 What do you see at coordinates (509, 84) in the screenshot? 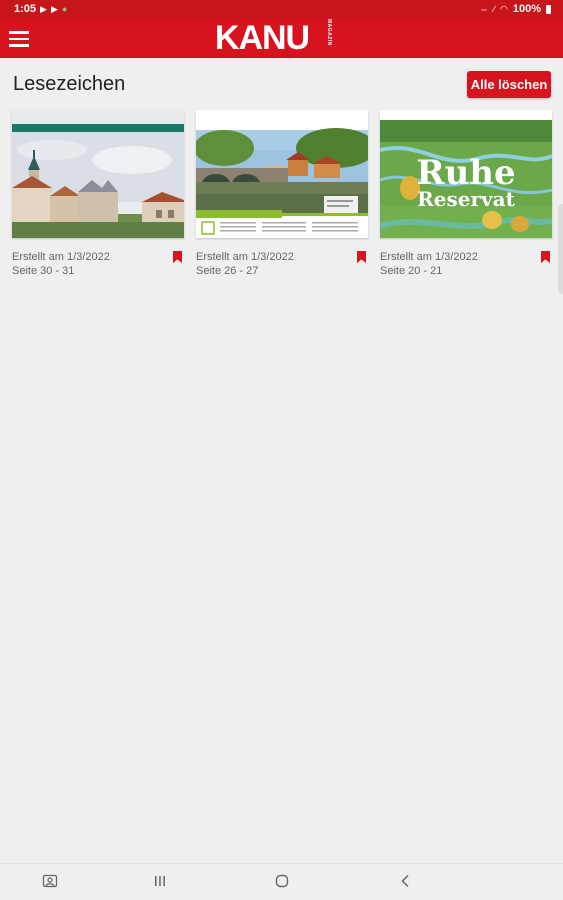
I see `clear-all-button: Alle löschen` at bounding box center [509, 84].